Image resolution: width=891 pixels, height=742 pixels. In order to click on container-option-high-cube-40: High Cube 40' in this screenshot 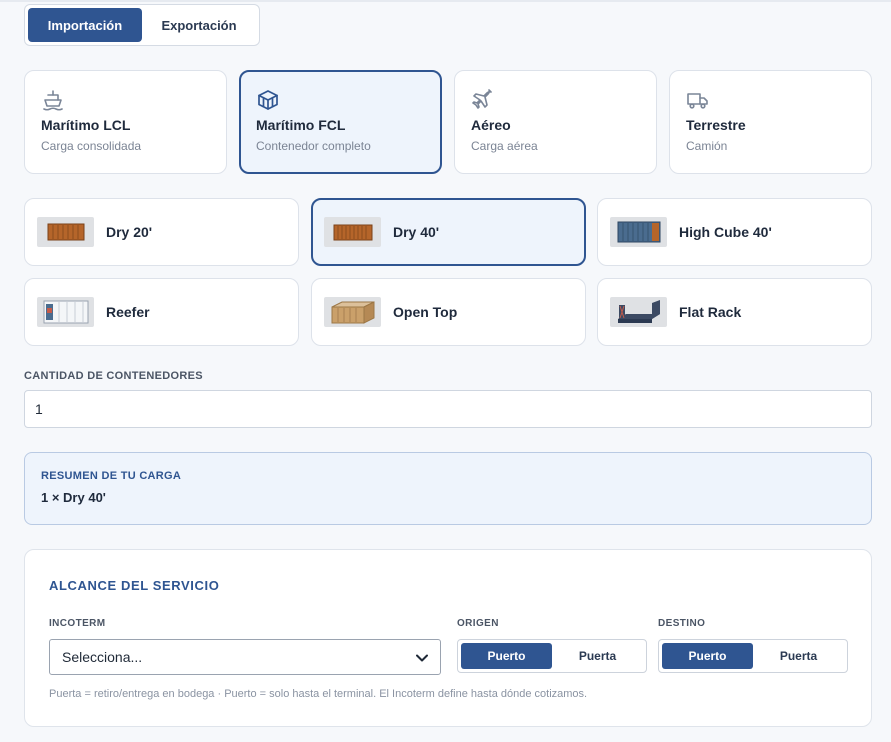, I will do `click(734, 232)`.